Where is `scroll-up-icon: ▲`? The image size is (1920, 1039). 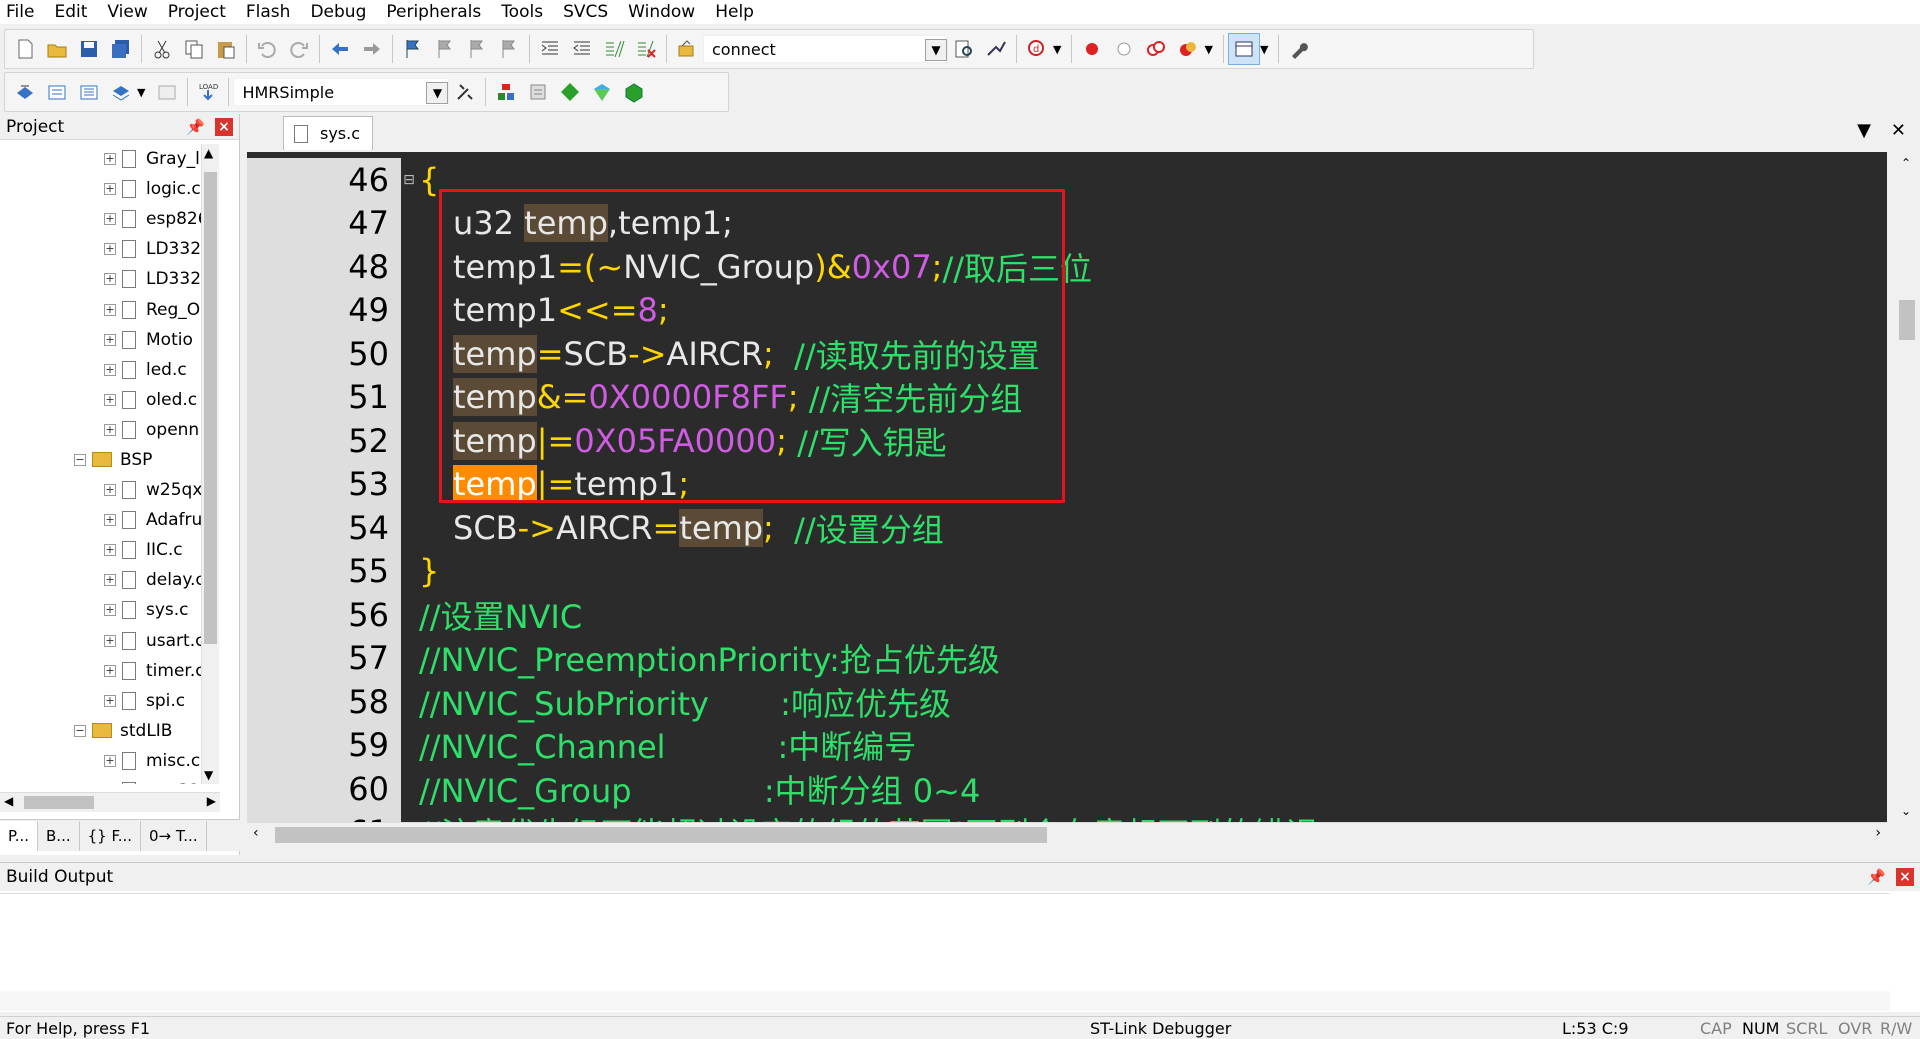 scroll-up-icon: ▲ is located at coordinates (208, 153).